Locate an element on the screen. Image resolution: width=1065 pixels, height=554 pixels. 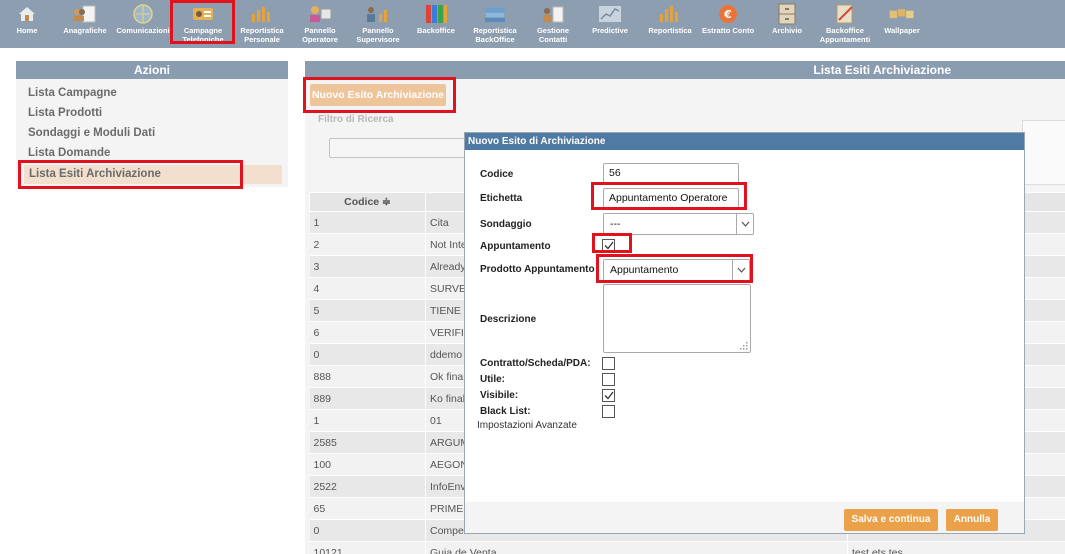
toolbar-comunicazioni: Comunicazioni is located at coordinates (143, 24).